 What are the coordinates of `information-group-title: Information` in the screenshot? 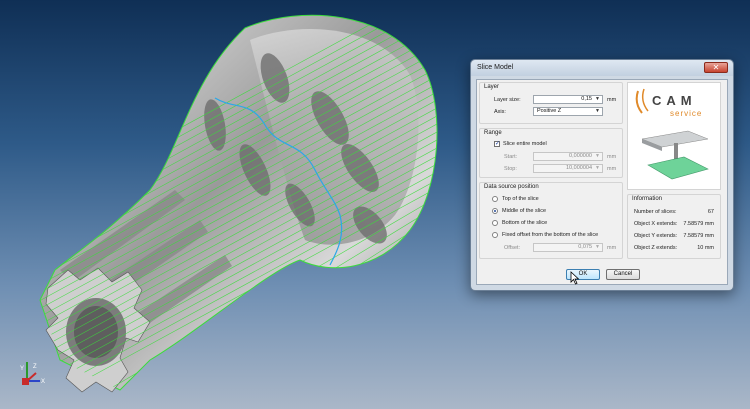 It's located at (647, 199).